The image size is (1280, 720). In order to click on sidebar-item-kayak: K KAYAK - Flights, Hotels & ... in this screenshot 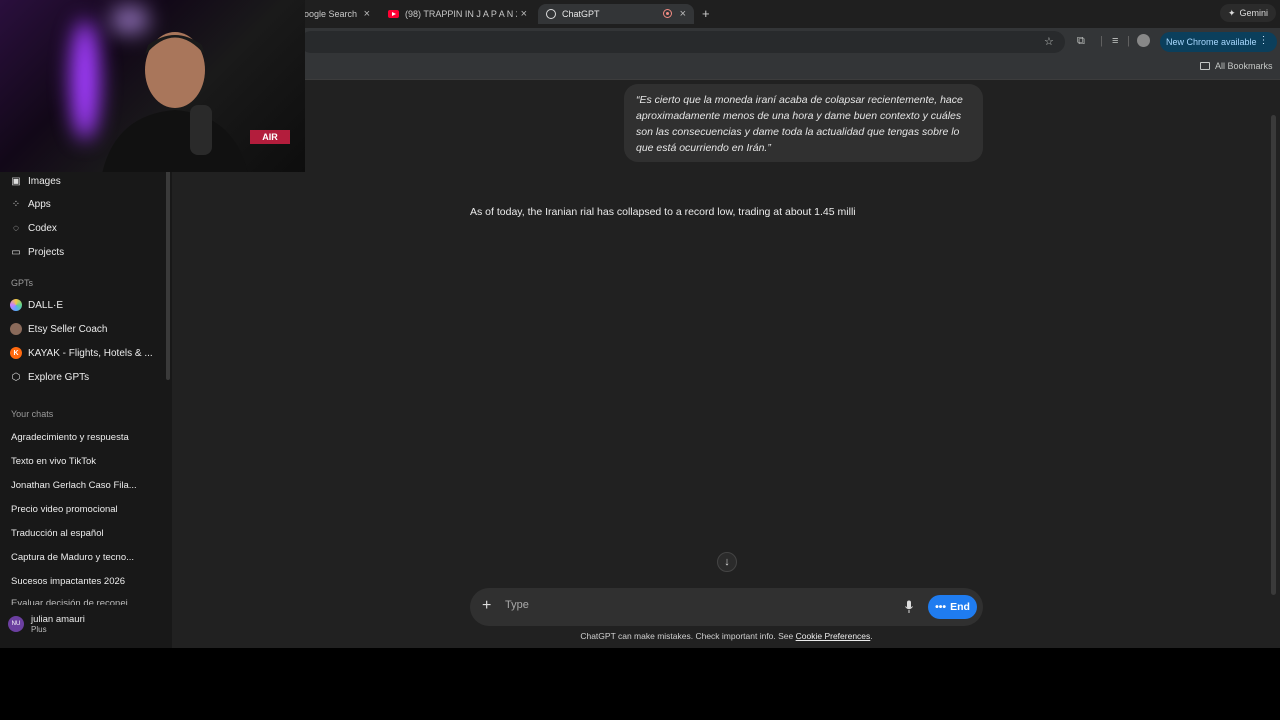, I will do `click(80, 353)`.